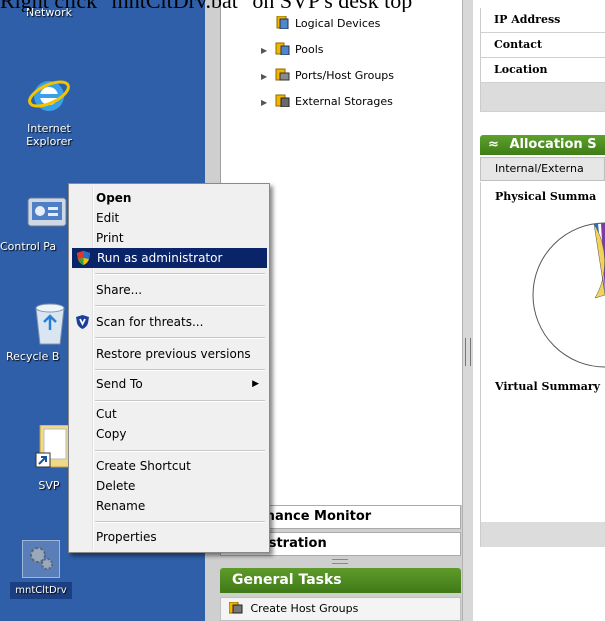  I want to click on tree-item-ports-host-groups: ▶ Ports/Host Groups, so click(327, 75).